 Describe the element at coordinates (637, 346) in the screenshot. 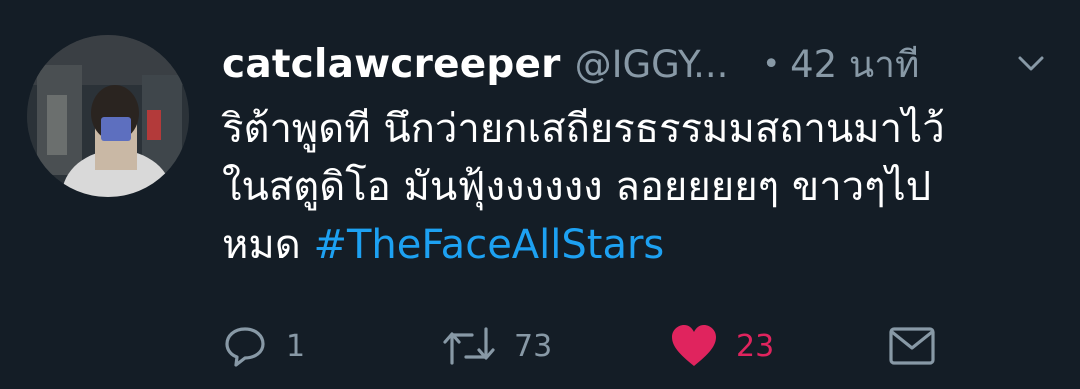

I see `tweet-actions: 1 73 23` at that location.